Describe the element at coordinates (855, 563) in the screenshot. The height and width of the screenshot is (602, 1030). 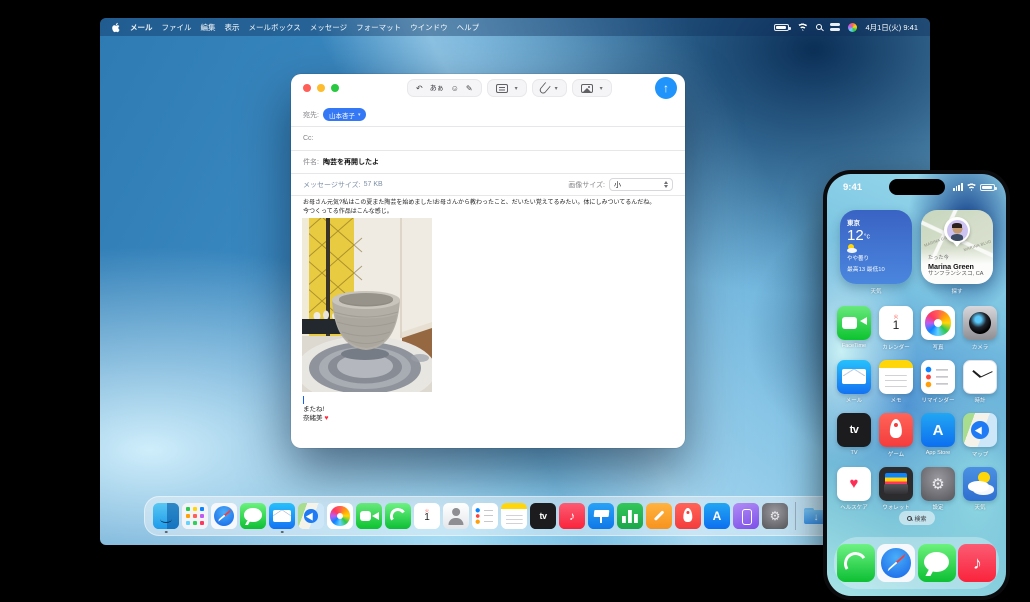
I see `phone-icon` at that location.